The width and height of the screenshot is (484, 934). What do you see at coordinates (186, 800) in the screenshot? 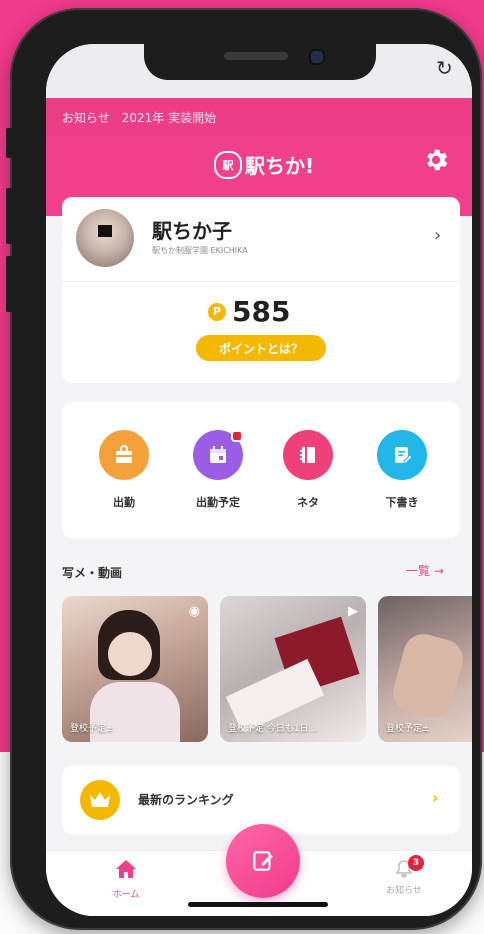
I see `ranking-label: 最新のランキング` at bounding box center [186, 800].